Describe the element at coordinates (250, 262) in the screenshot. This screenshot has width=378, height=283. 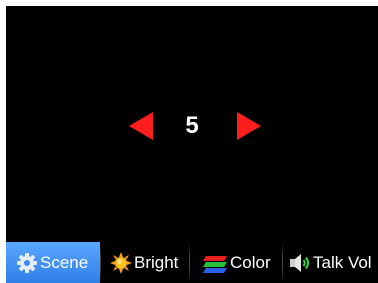
I see `tab-color-label: Color` at that location.